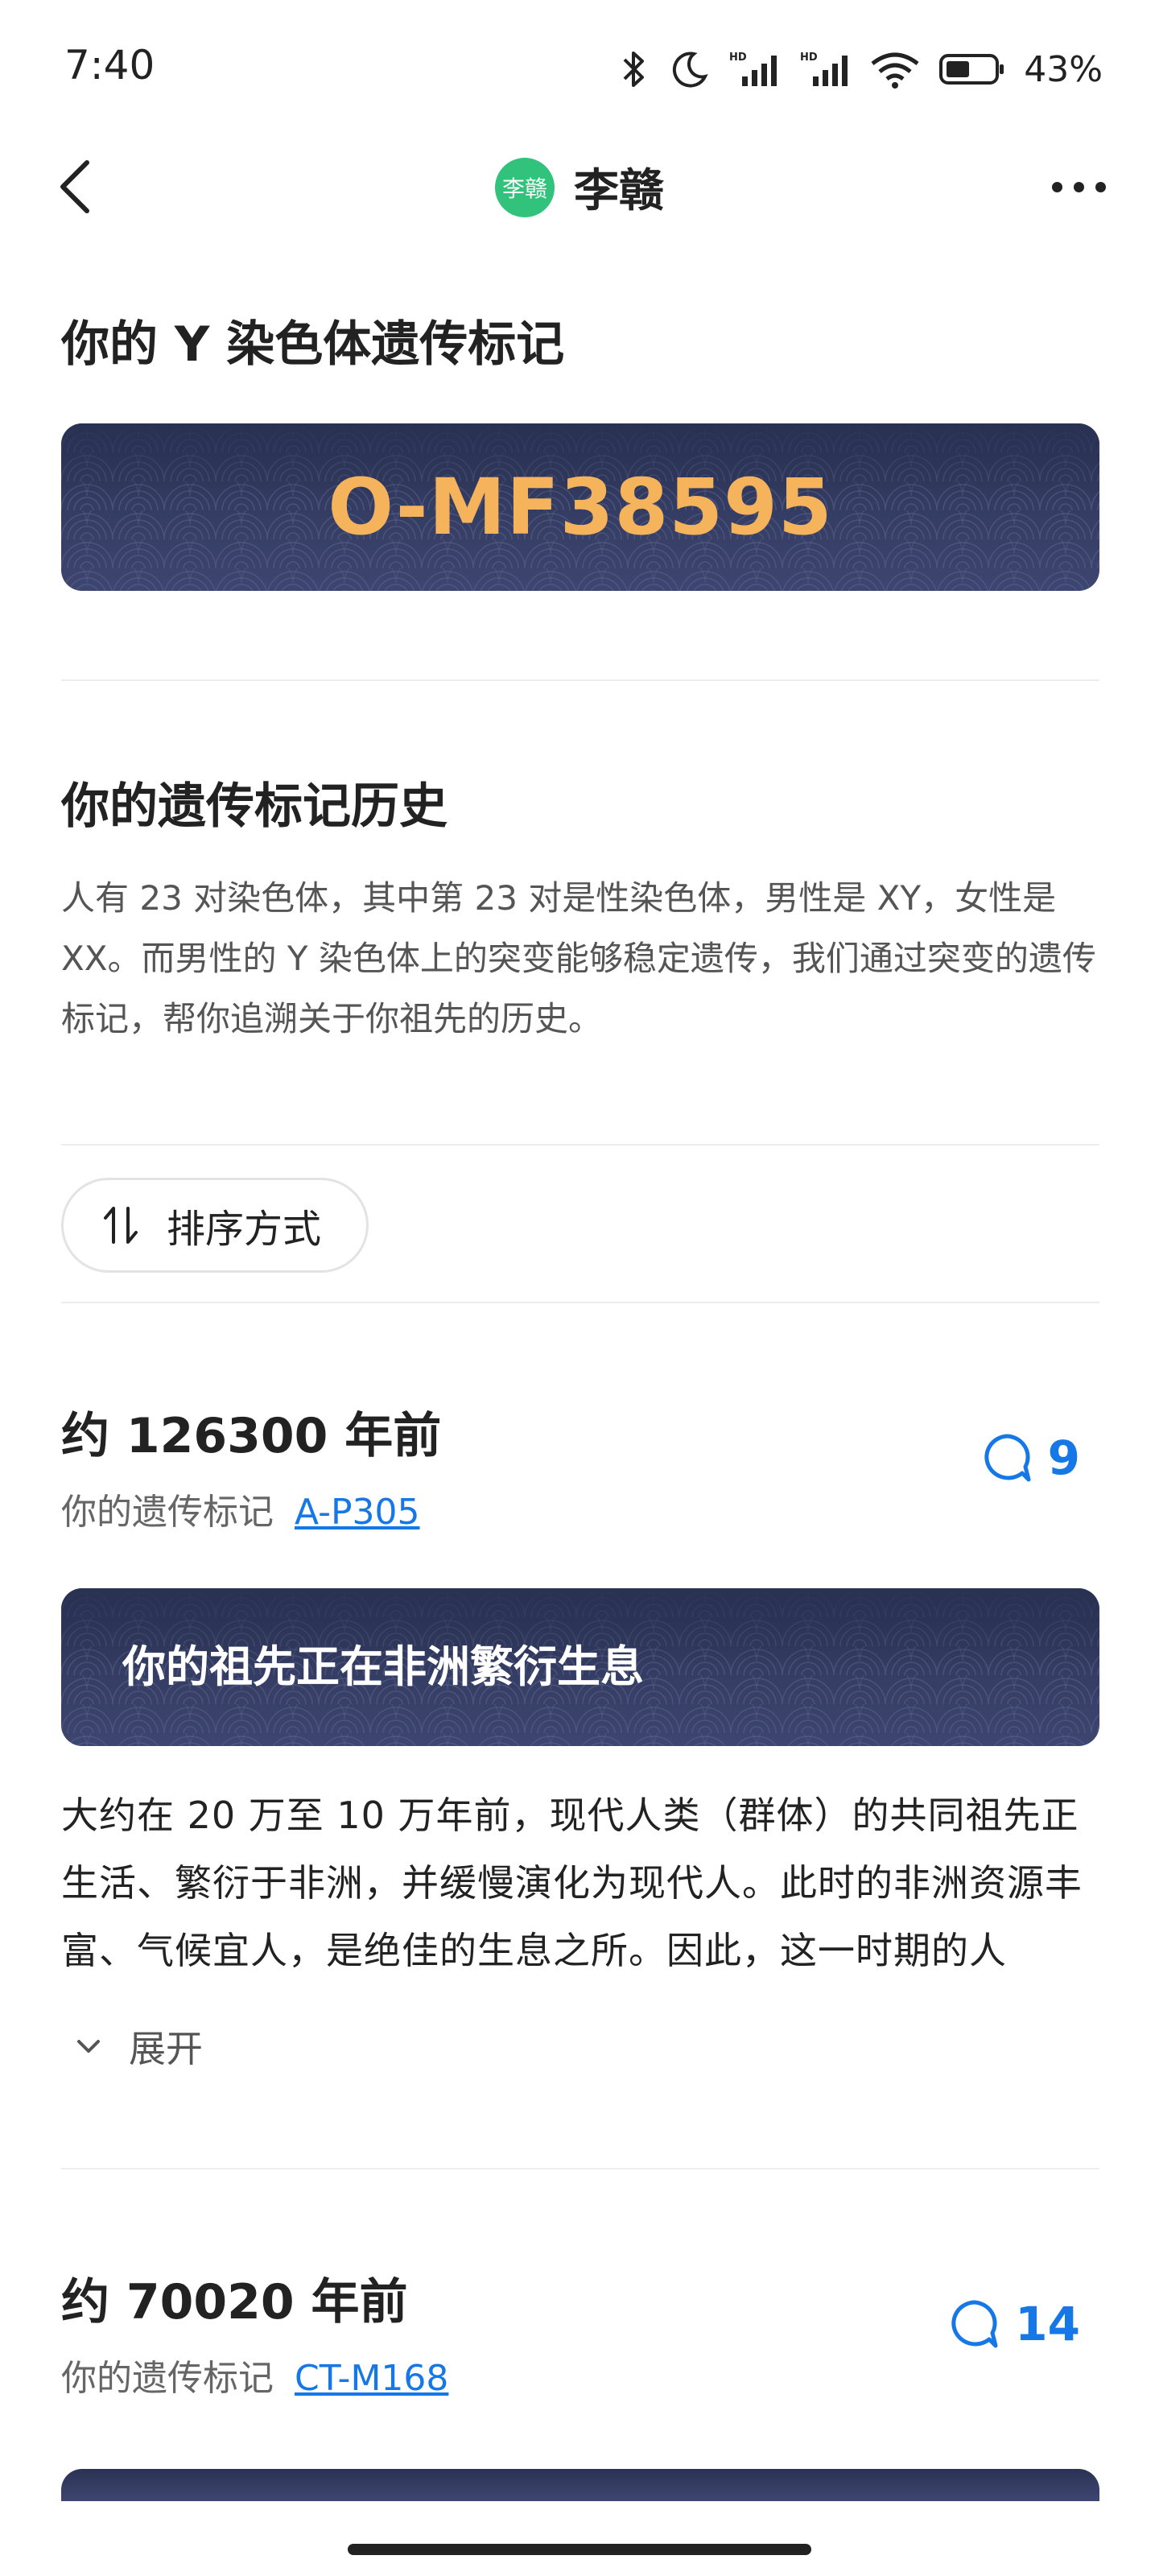 Image resolution: width=1159 pixels, height=2576 pixels. Describe the element at coordinates (525, 187) in the screenshot. I see `avatar: 李赣` at that location.